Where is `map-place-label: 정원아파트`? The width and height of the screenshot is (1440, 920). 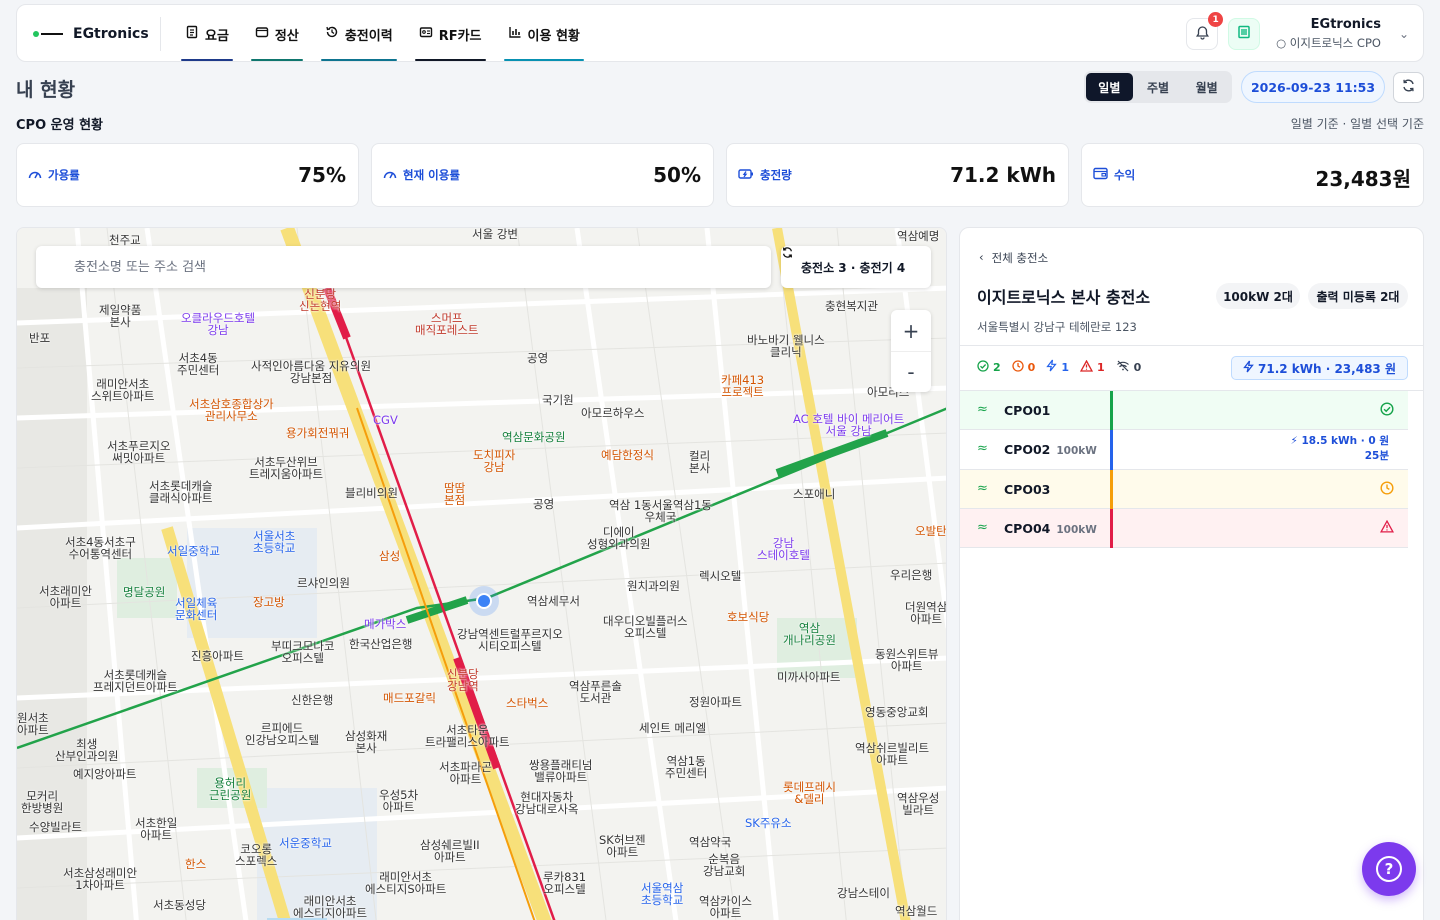 map-place-label: 정원아파트 is located at coordinates (715, 702).